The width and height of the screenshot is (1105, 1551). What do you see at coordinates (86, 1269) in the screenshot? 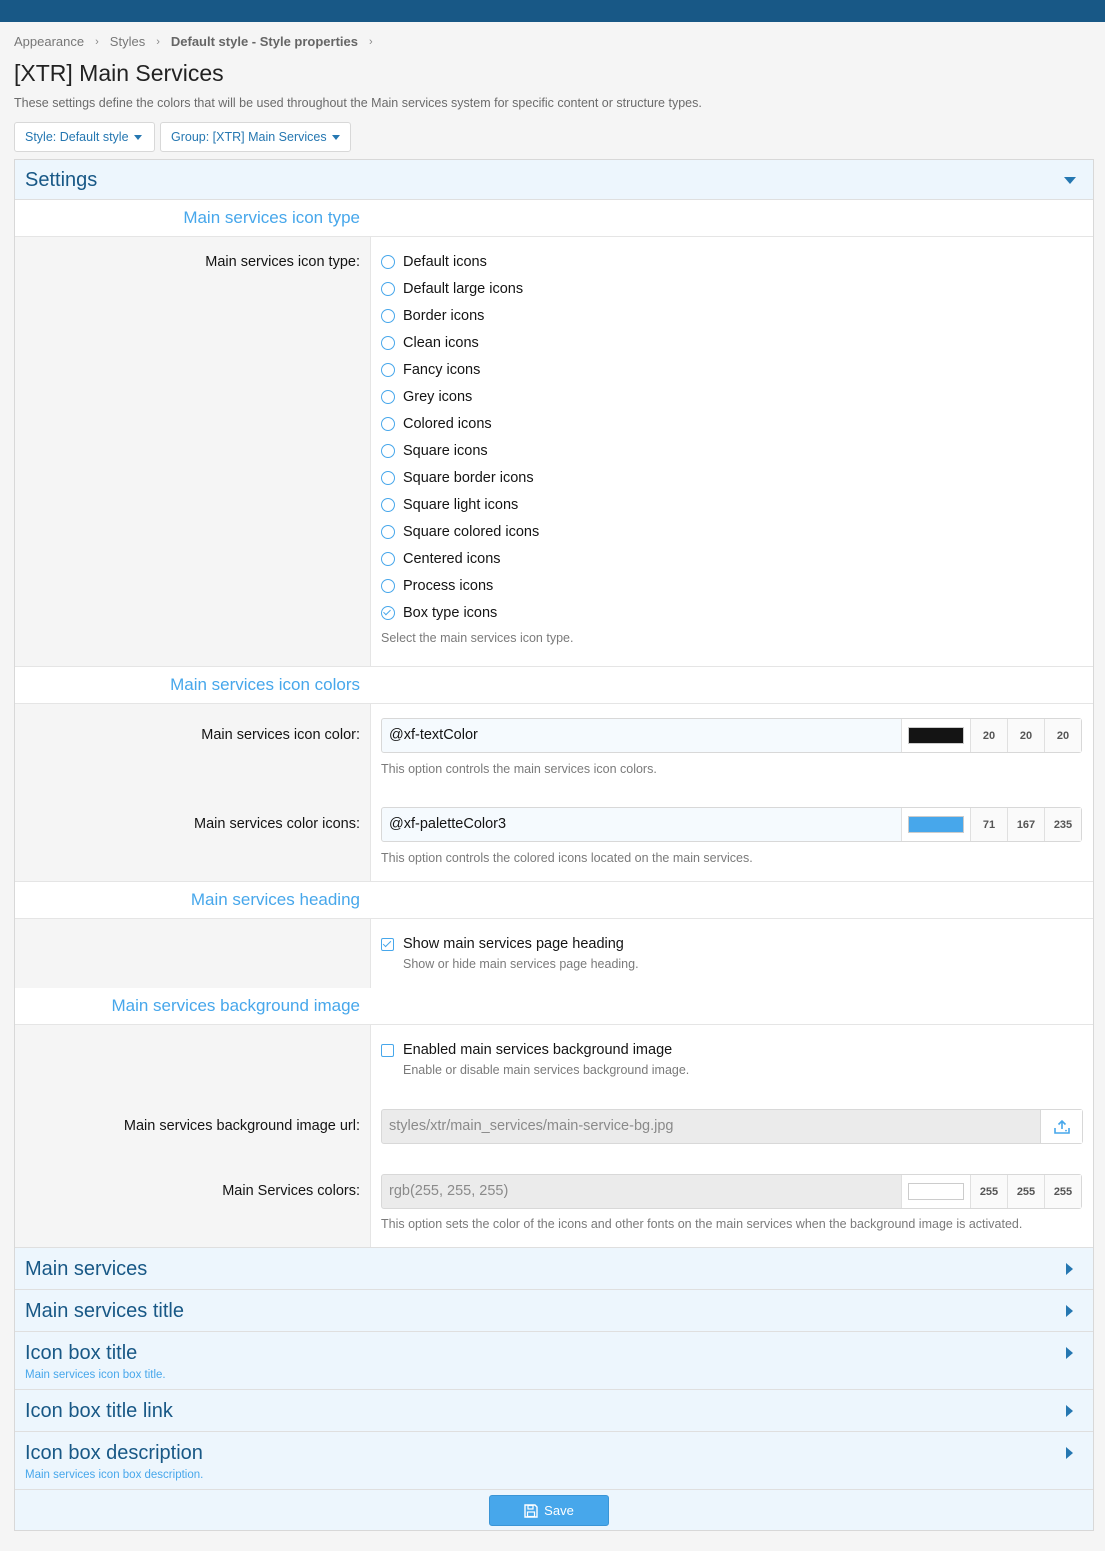
I see `group-title: Main services` at bounding box center [86, 1269].